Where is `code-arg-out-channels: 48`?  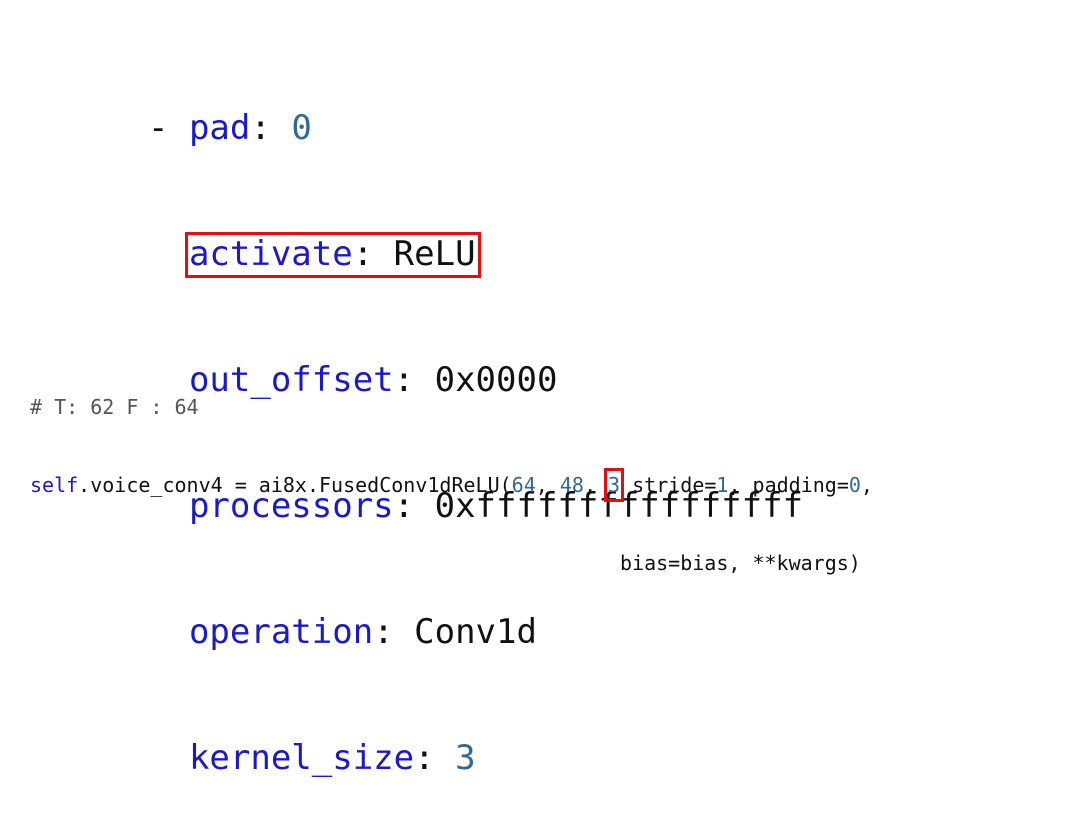 code-arg-out-channels: 48 is located at coordinates (571, 485).